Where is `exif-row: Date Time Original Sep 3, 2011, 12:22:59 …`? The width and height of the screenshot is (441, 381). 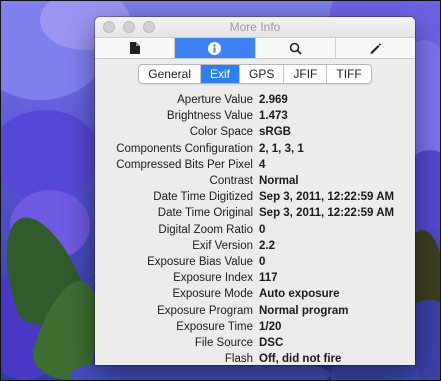 exif-row: Date Time Original Sep 3, 2011, 12:22:59 … is located at coordinates (255, 213).